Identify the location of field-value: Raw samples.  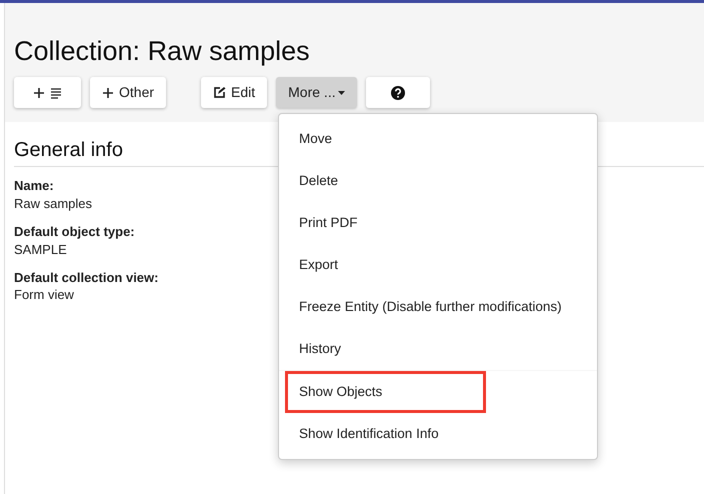
(53, 203).